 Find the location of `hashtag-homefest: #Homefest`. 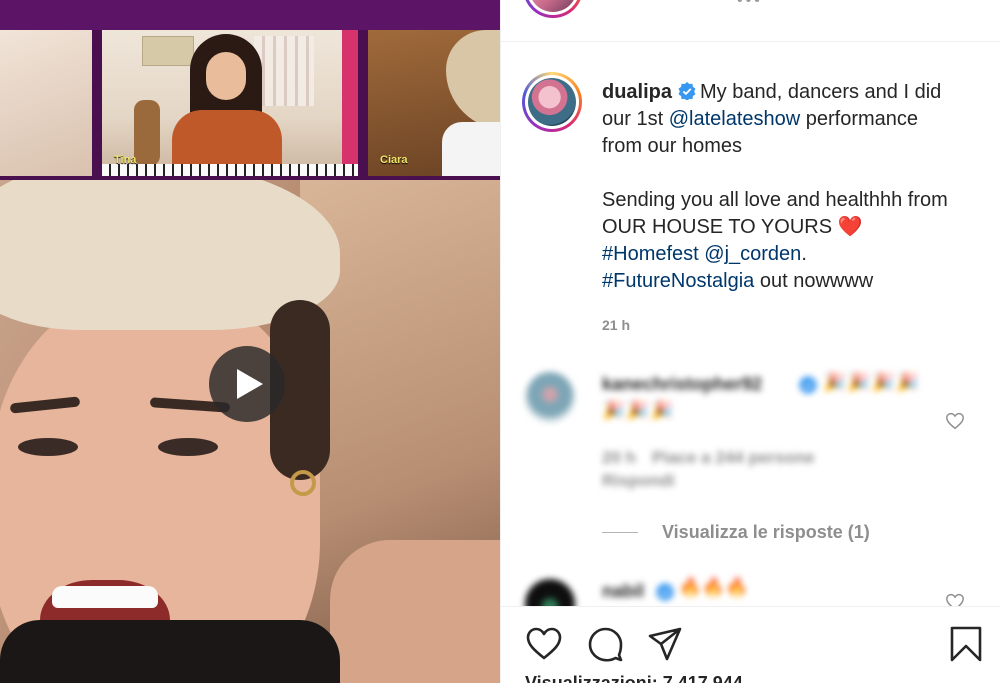

hashtag-homefest: #Homefest is located at coordinates (650, 254).